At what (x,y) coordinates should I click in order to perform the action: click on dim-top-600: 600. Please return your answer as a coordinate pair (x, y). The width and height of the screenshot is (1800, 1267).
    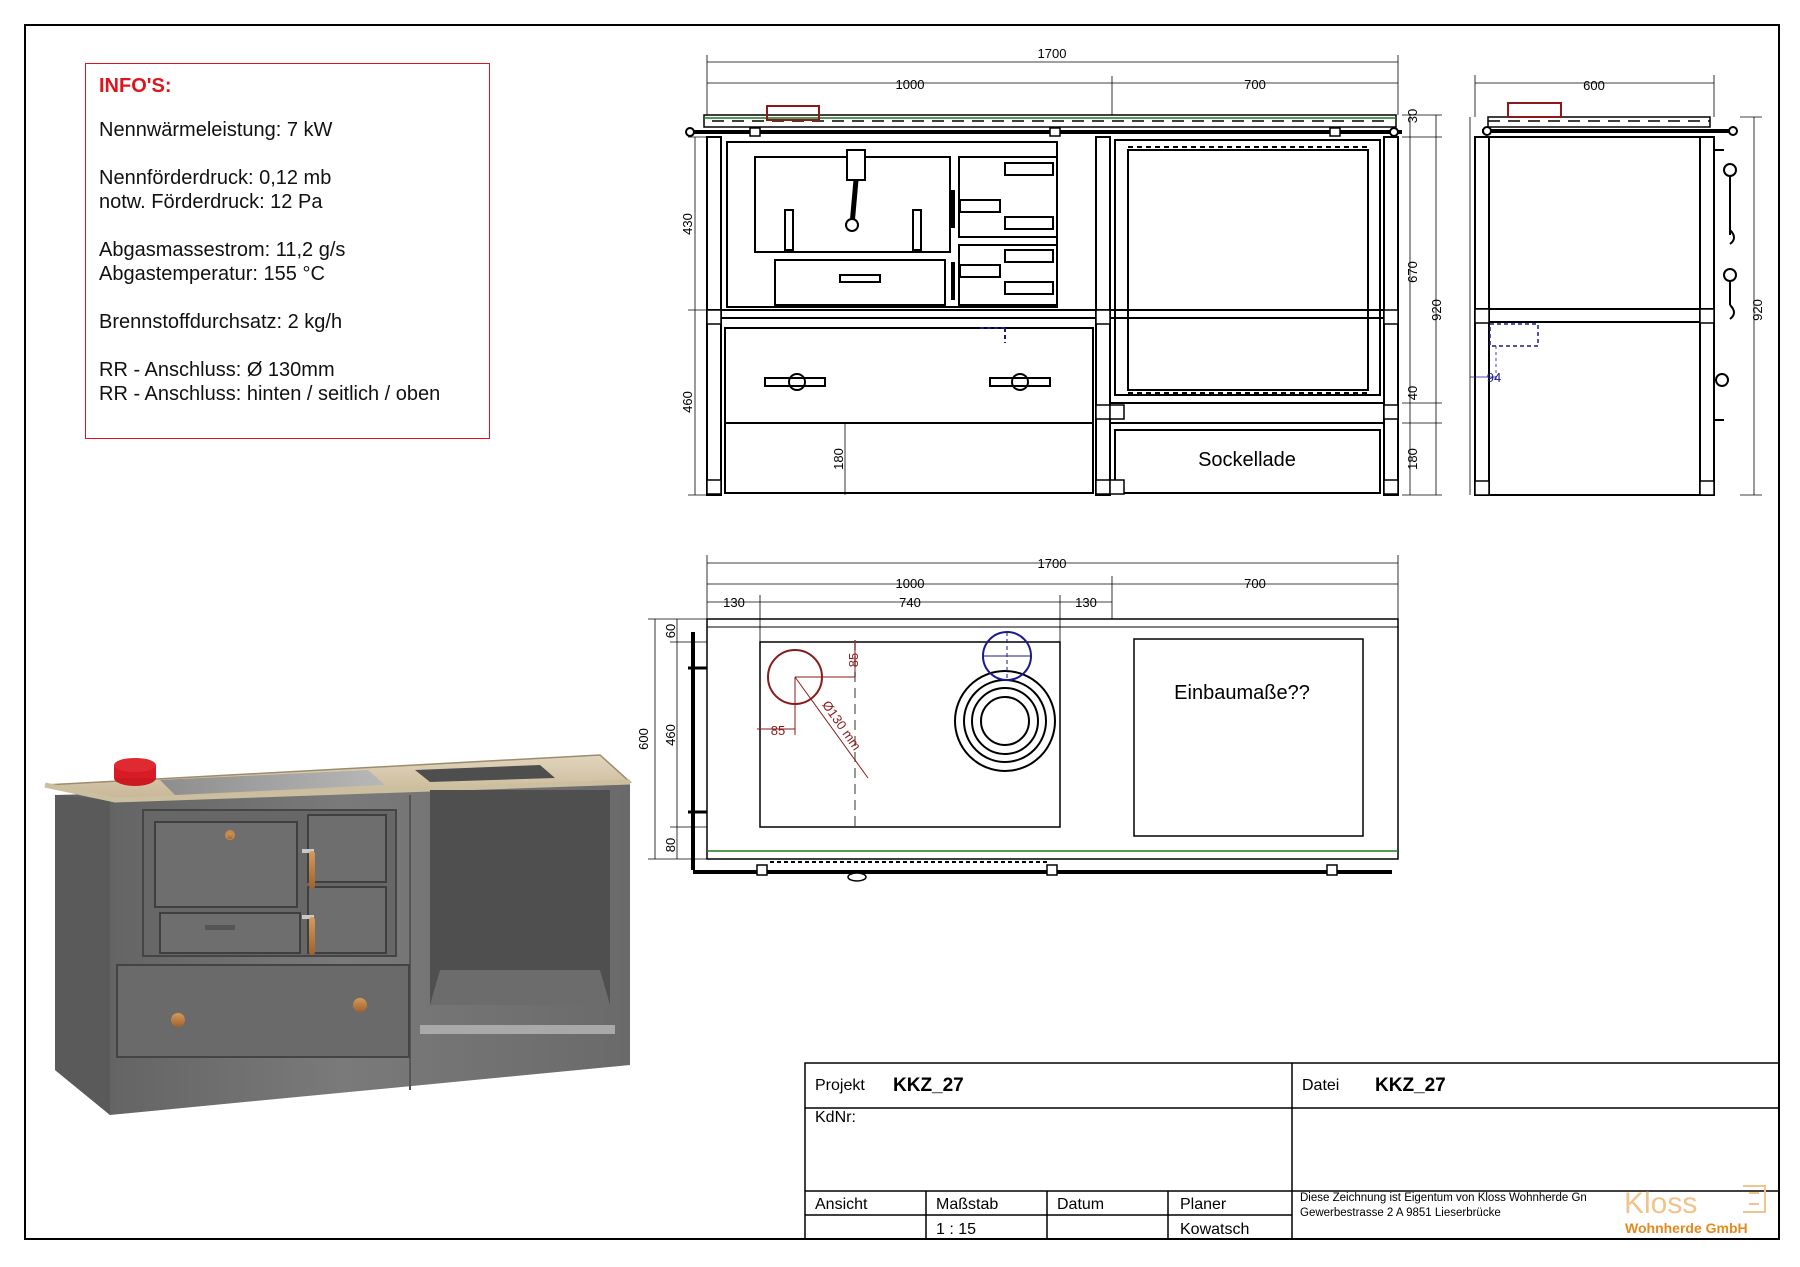
    Looking at the image, I should click on (643, 739).